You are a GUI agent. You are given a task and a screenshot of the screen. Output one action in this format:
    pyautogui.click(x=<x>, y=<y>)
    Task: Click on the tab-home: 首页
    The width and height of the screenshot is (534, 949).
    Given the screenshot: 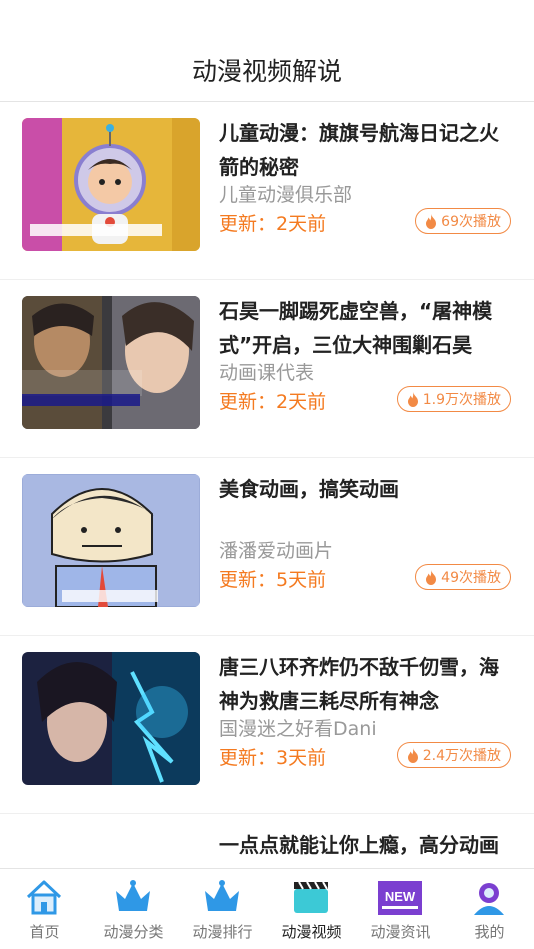 What is the action you would take?
    pyautogui.click(x=44, y=909)
    